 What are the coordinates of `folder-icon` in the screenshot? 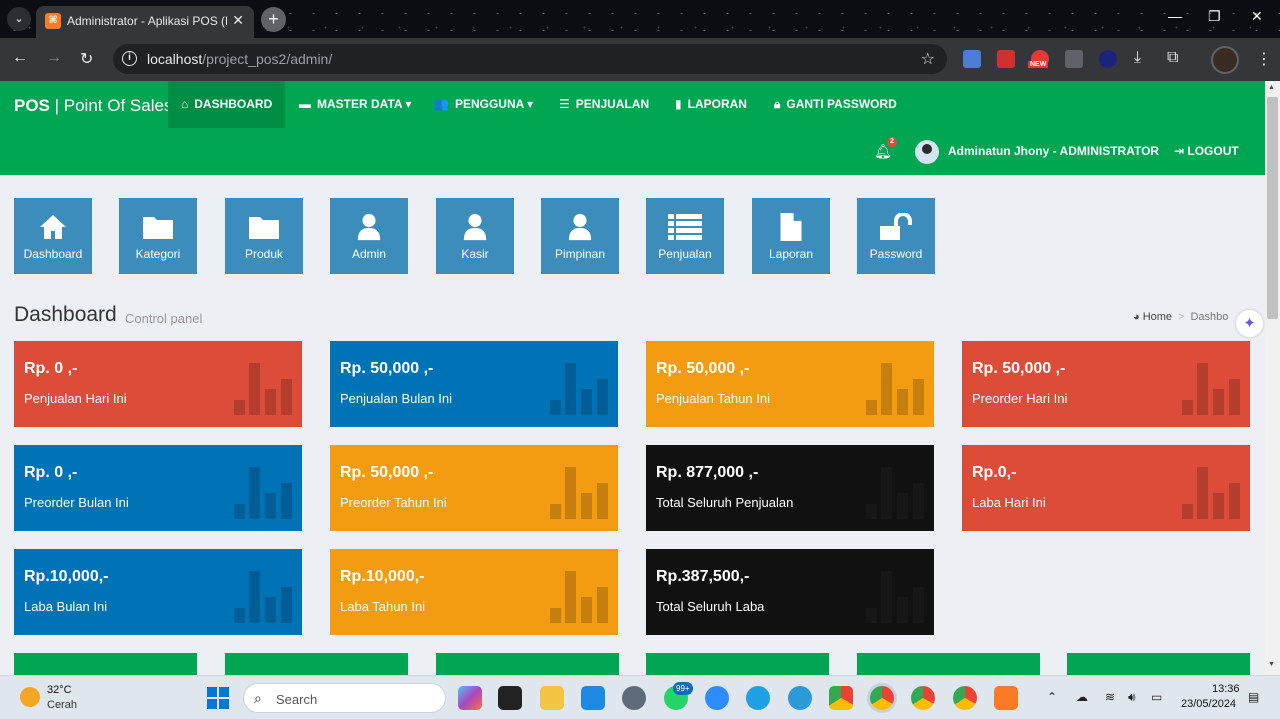 It's located at (264, 228).